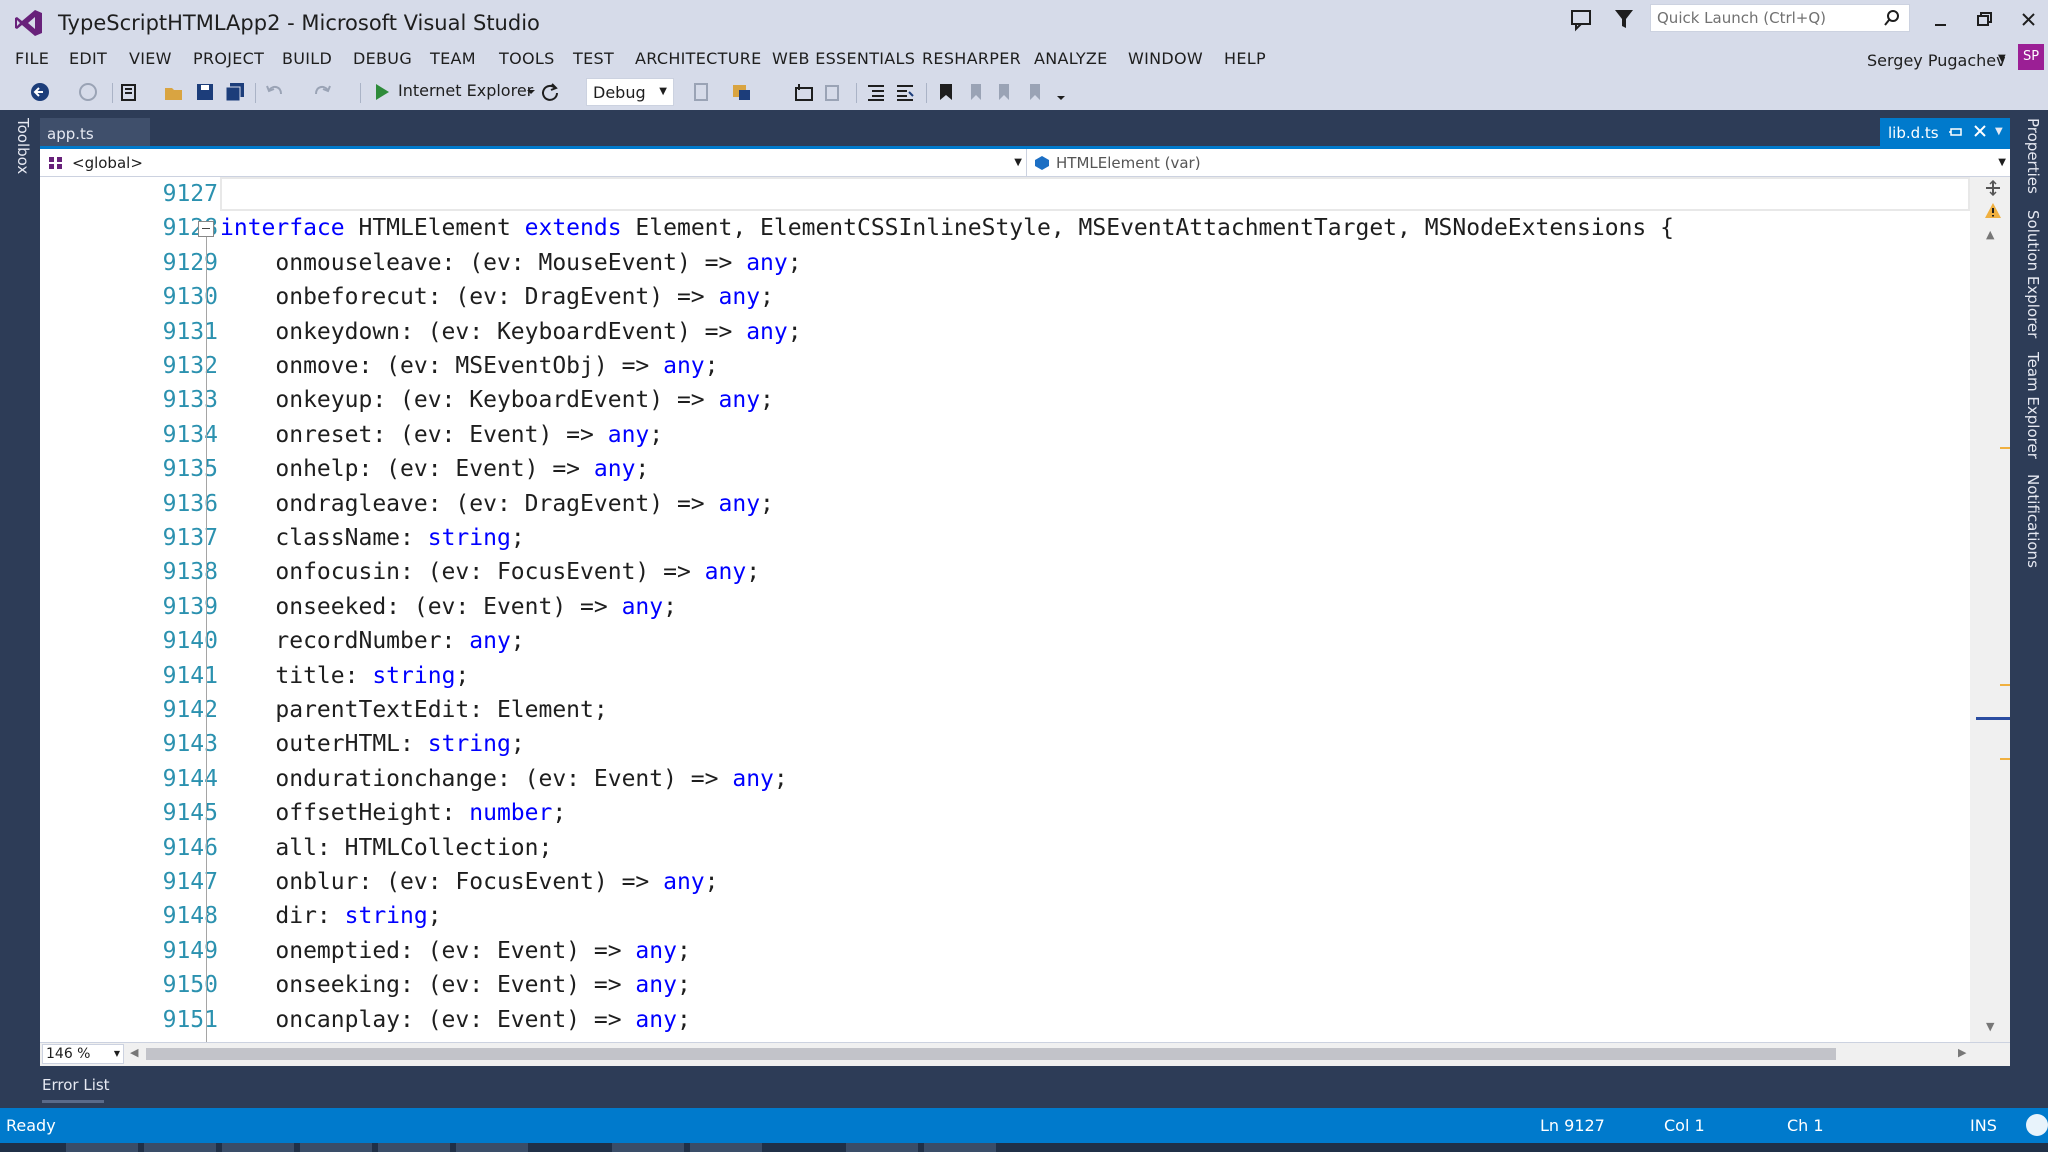  Describe the element at coordinates (1005, 366) in the screenshot. I see `code-line: 9132 onmove: (ev: MSEventObj) => any;` at that location.